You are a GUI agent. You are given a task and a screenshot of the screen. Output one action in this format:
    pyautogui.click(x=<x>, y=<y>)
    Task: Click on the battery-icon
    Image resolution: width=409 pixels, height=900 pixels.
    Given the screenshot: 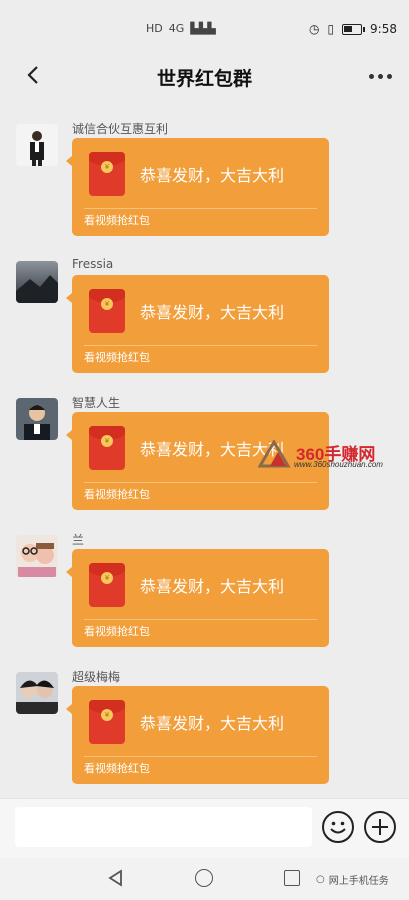 What is the action you would take?
    pyautogui.click(x=354, y=29)
    